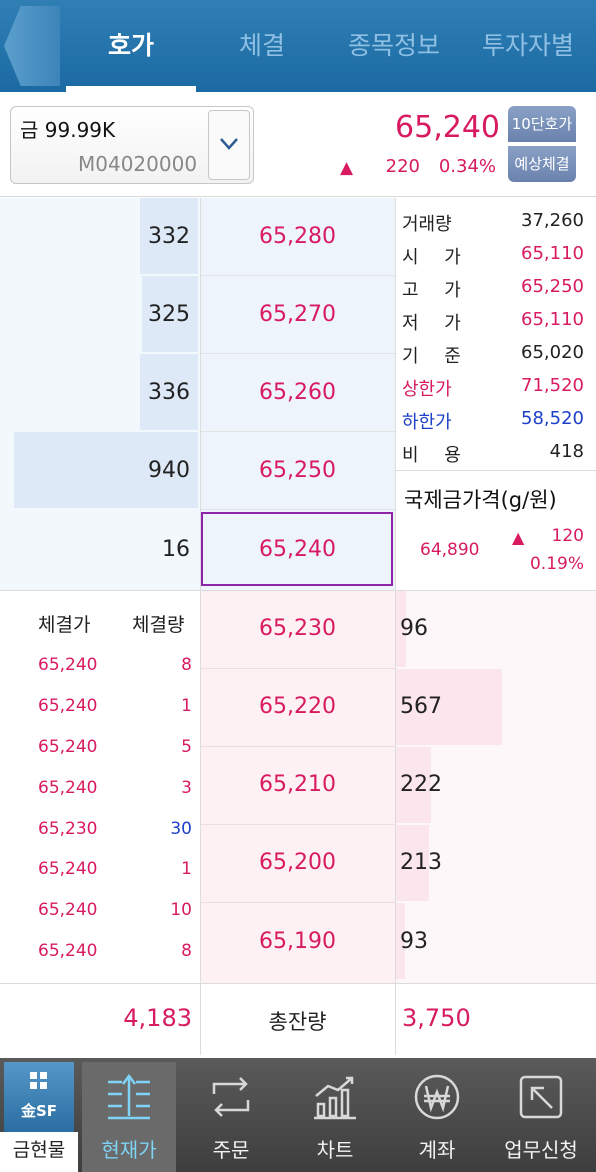 The image size is (596, 1172). Describe the element at coordinates (437, 1148) in the screenshot. I see `nav-item-account: 계좌` at that location.